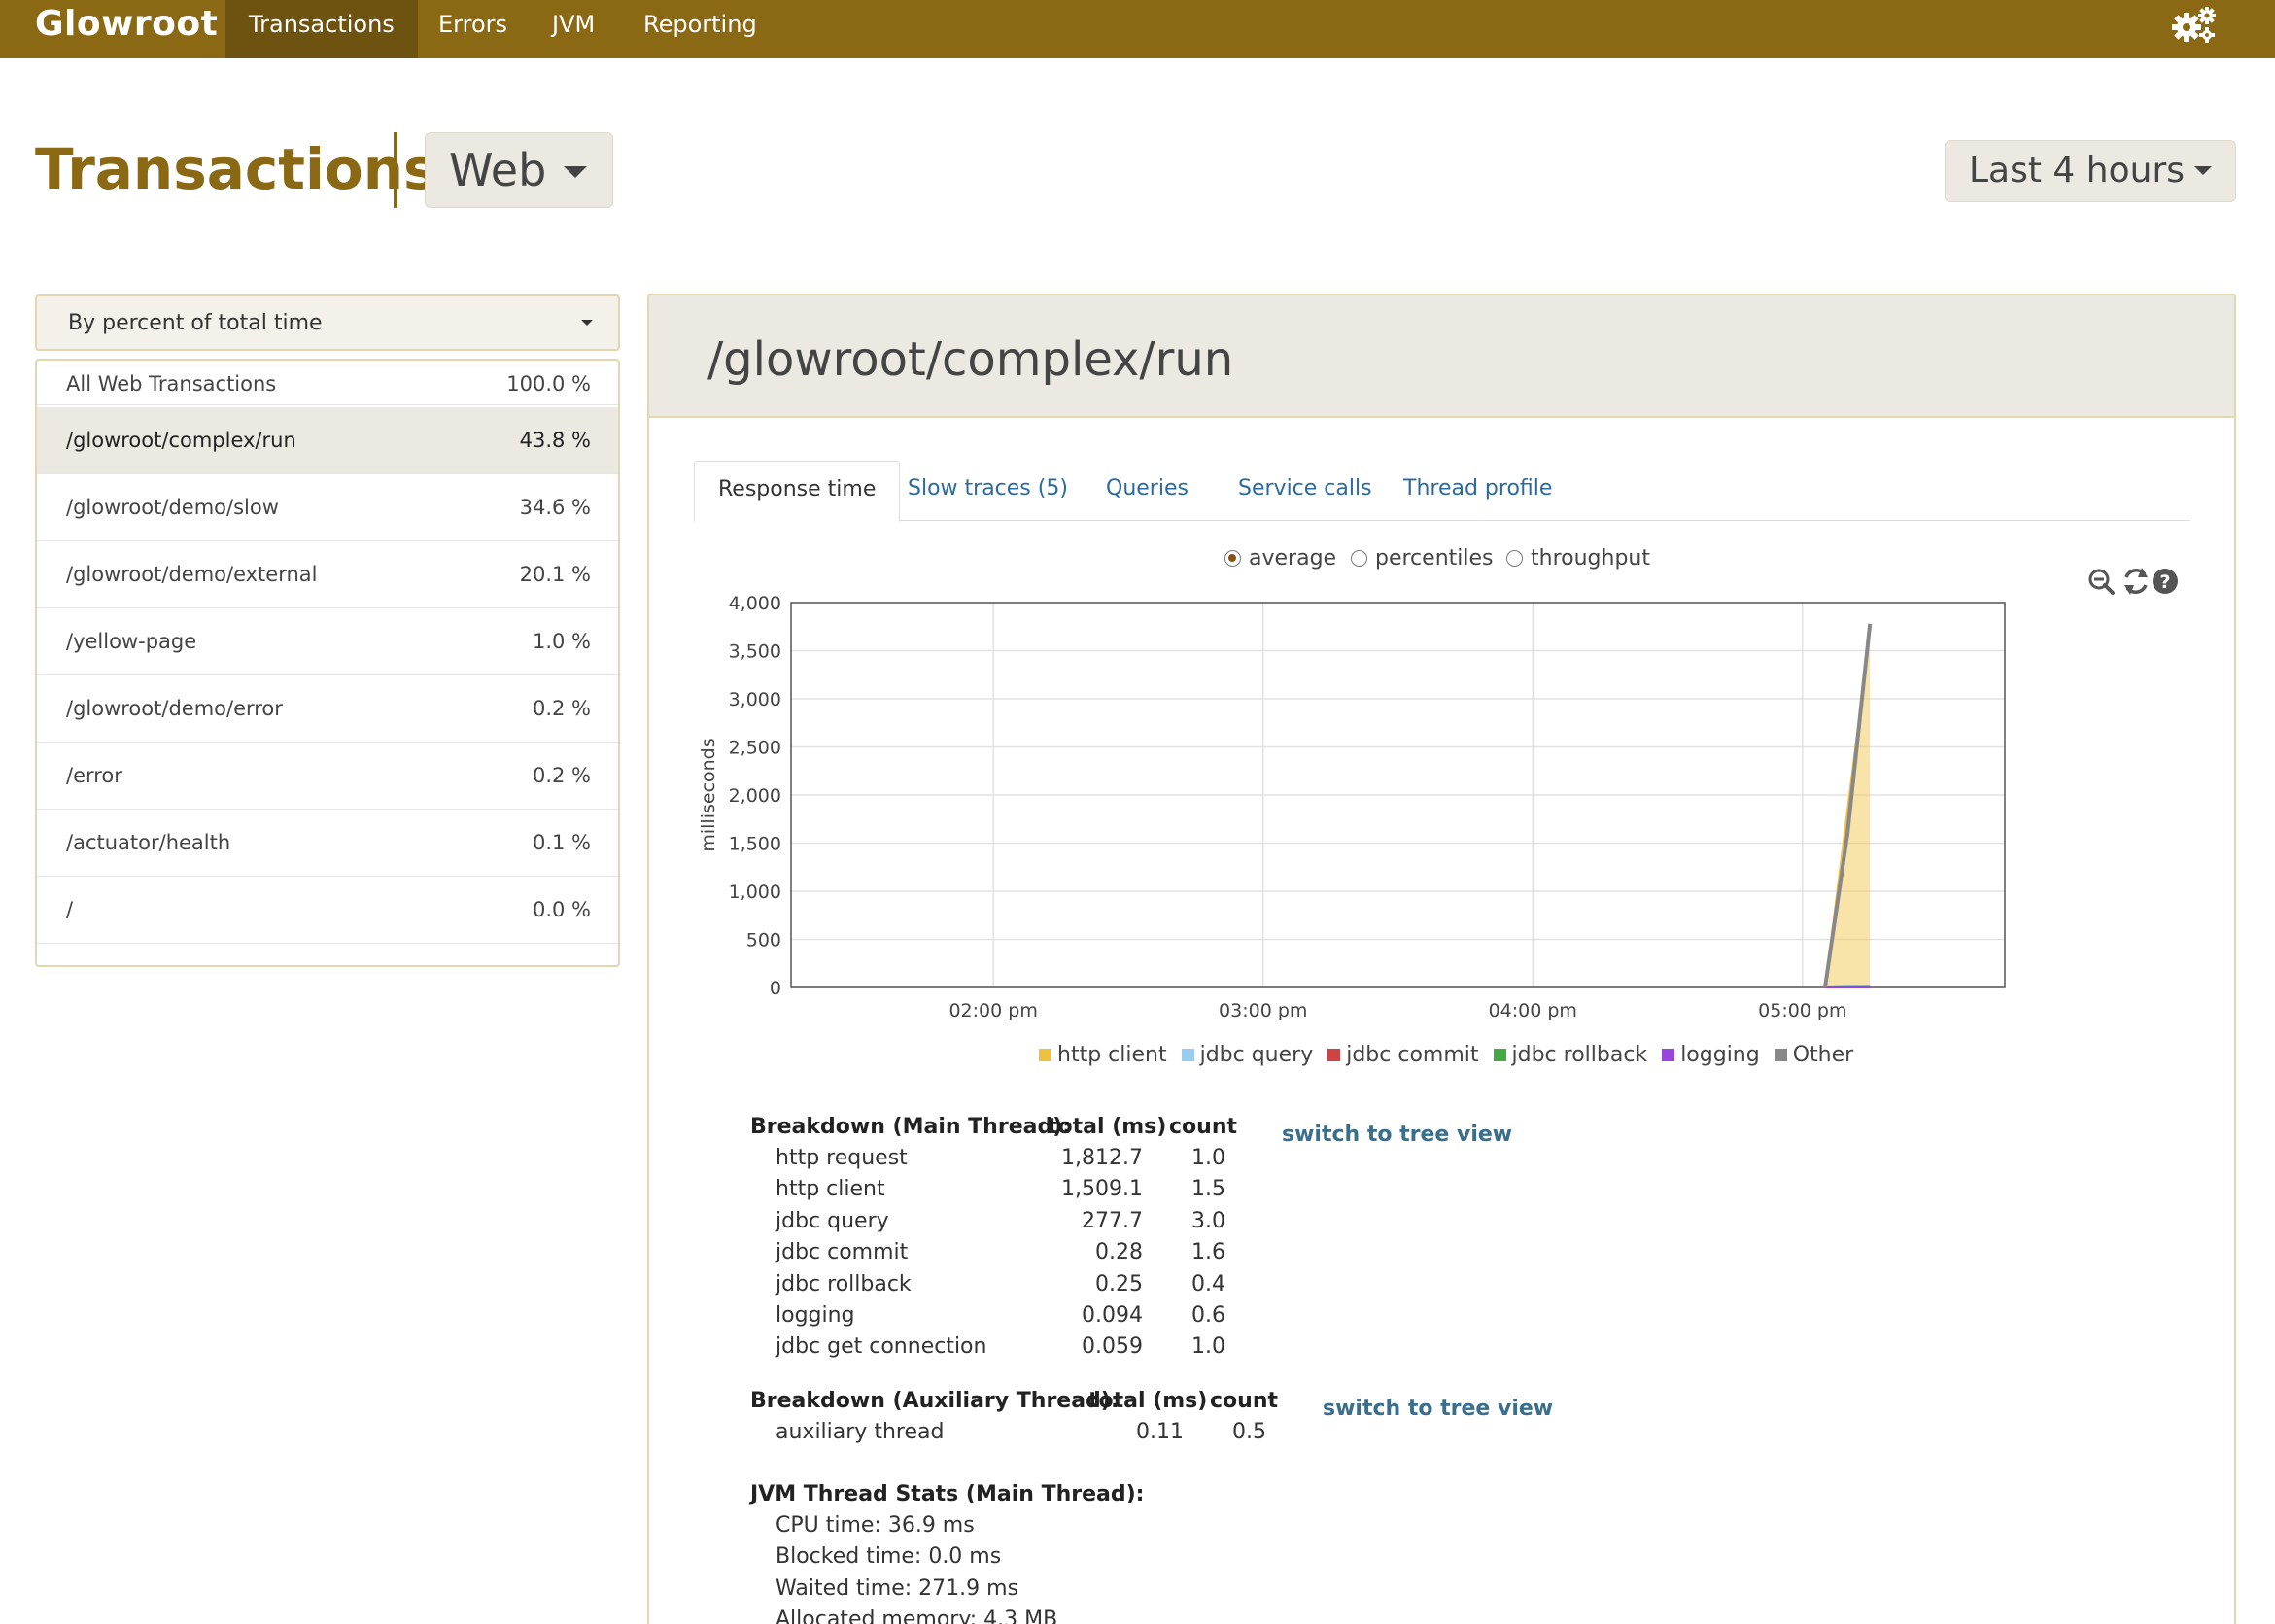  I want to click on breakdown-col-count: count, so click(1203, 1127).